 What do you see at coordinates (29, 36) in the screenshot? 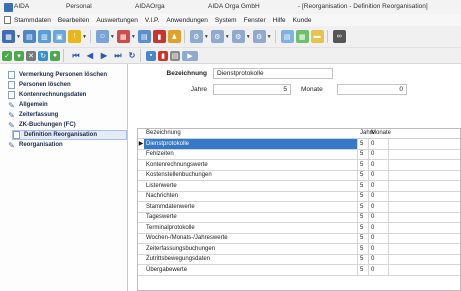
I see `window-icon: ▤` at bounding box center [29, 36].